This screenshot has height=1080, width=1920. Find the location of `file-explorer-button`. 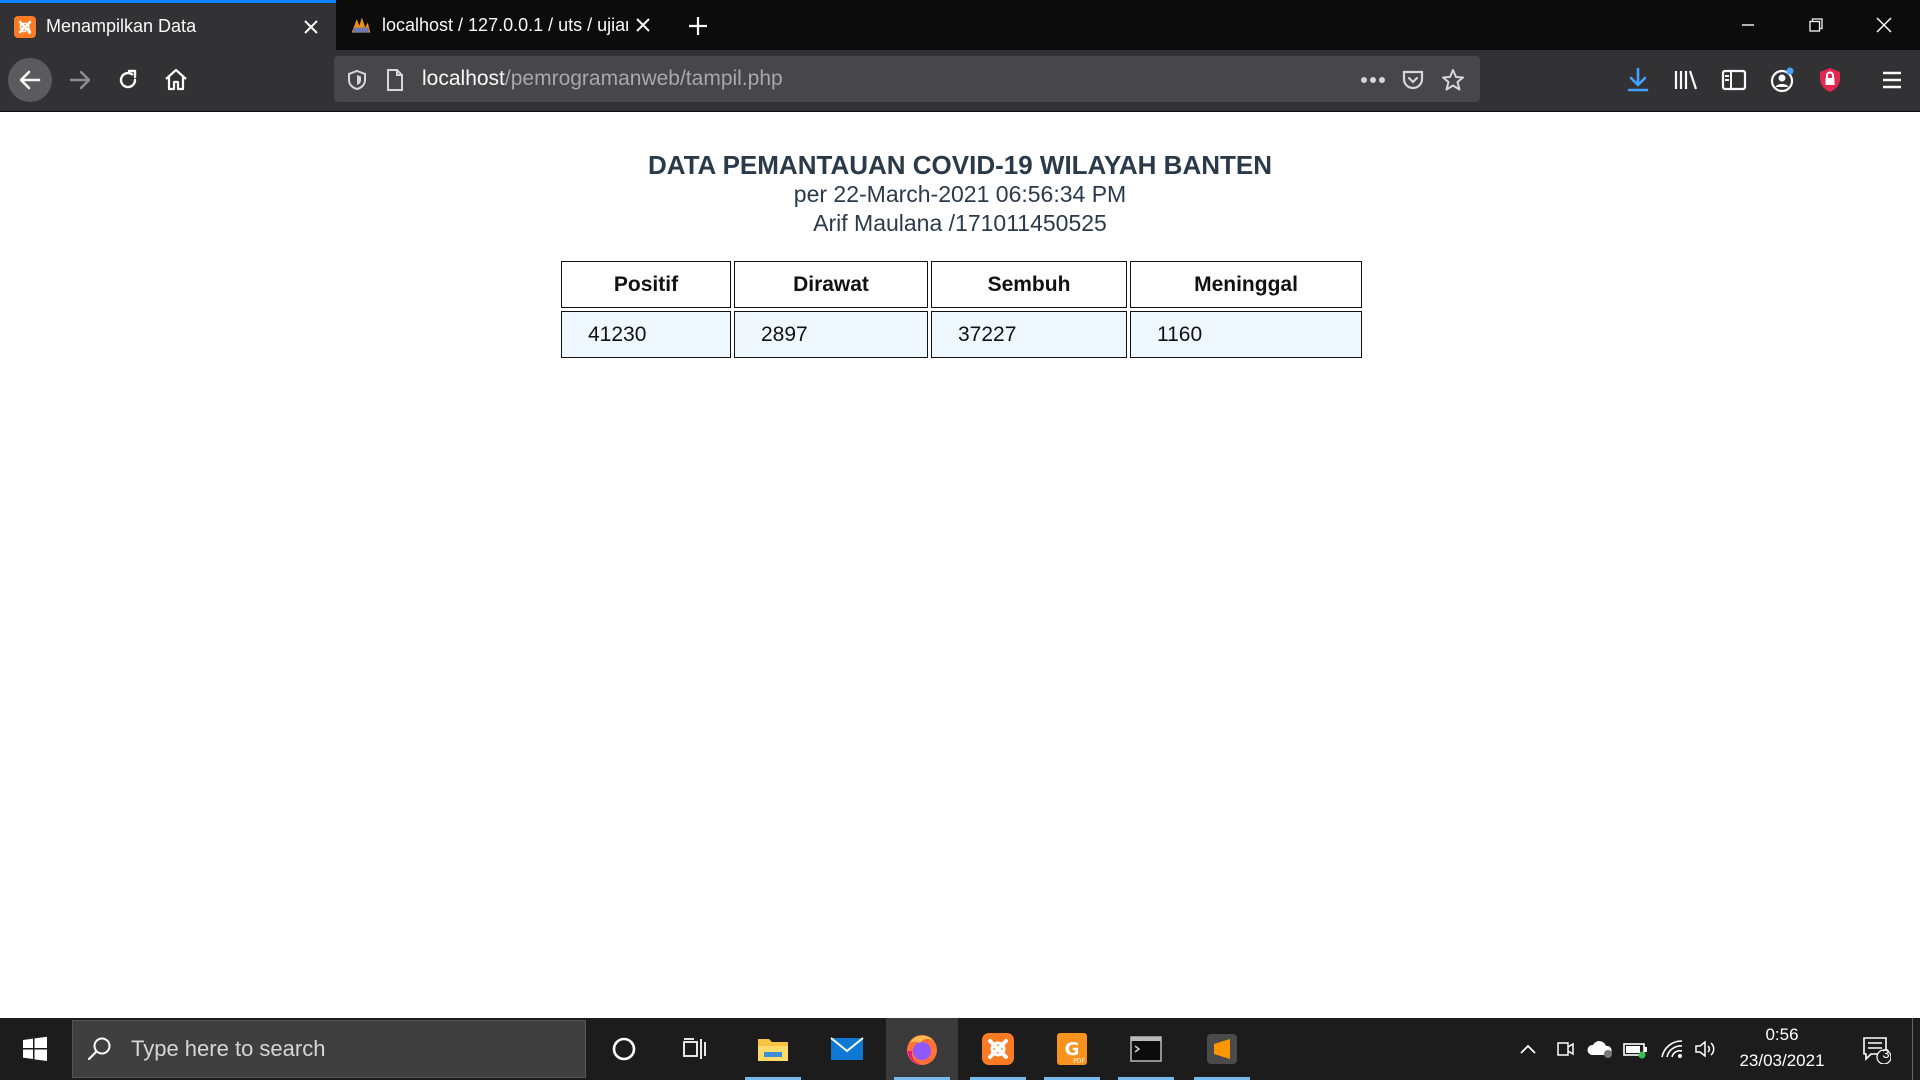

file-explorer-button is located at coordinates (773, 1049).